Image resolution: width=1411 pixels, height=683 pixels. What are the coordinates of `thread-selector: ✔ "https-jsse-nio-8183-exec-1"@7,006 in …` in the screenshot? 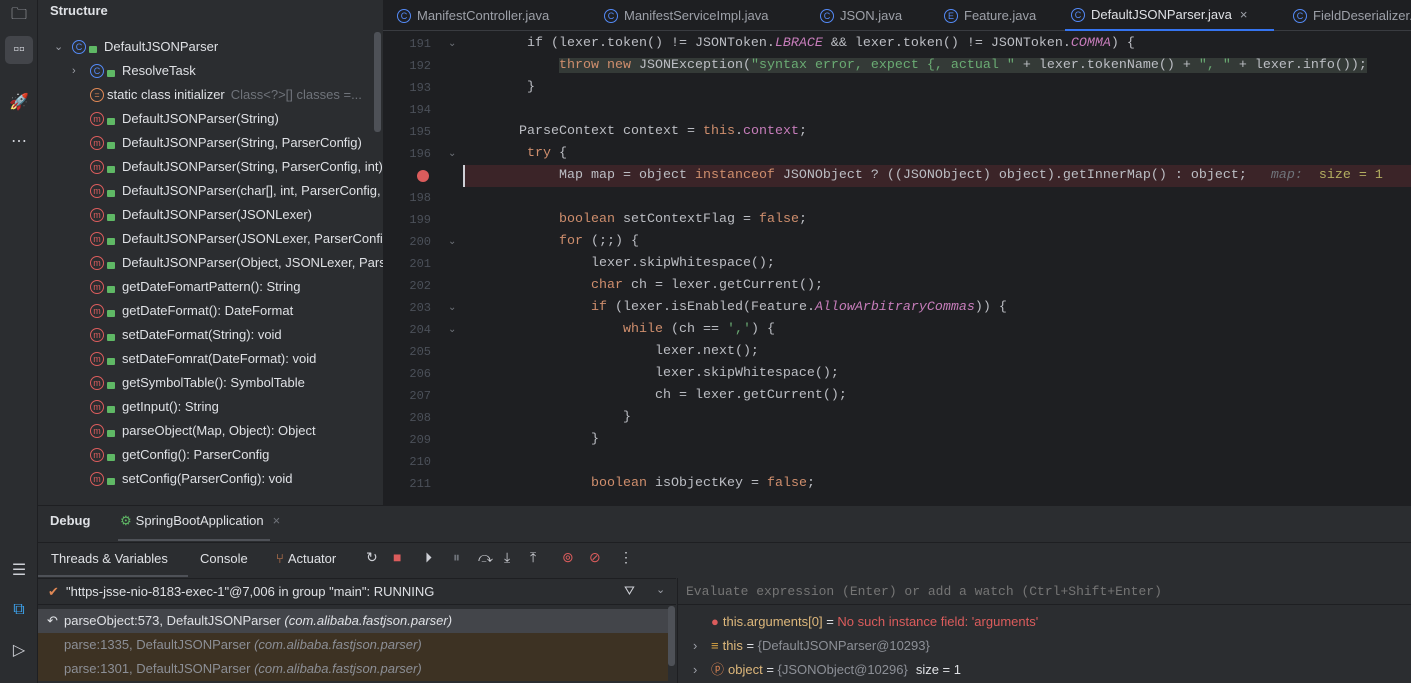 It's located at (357, 591).